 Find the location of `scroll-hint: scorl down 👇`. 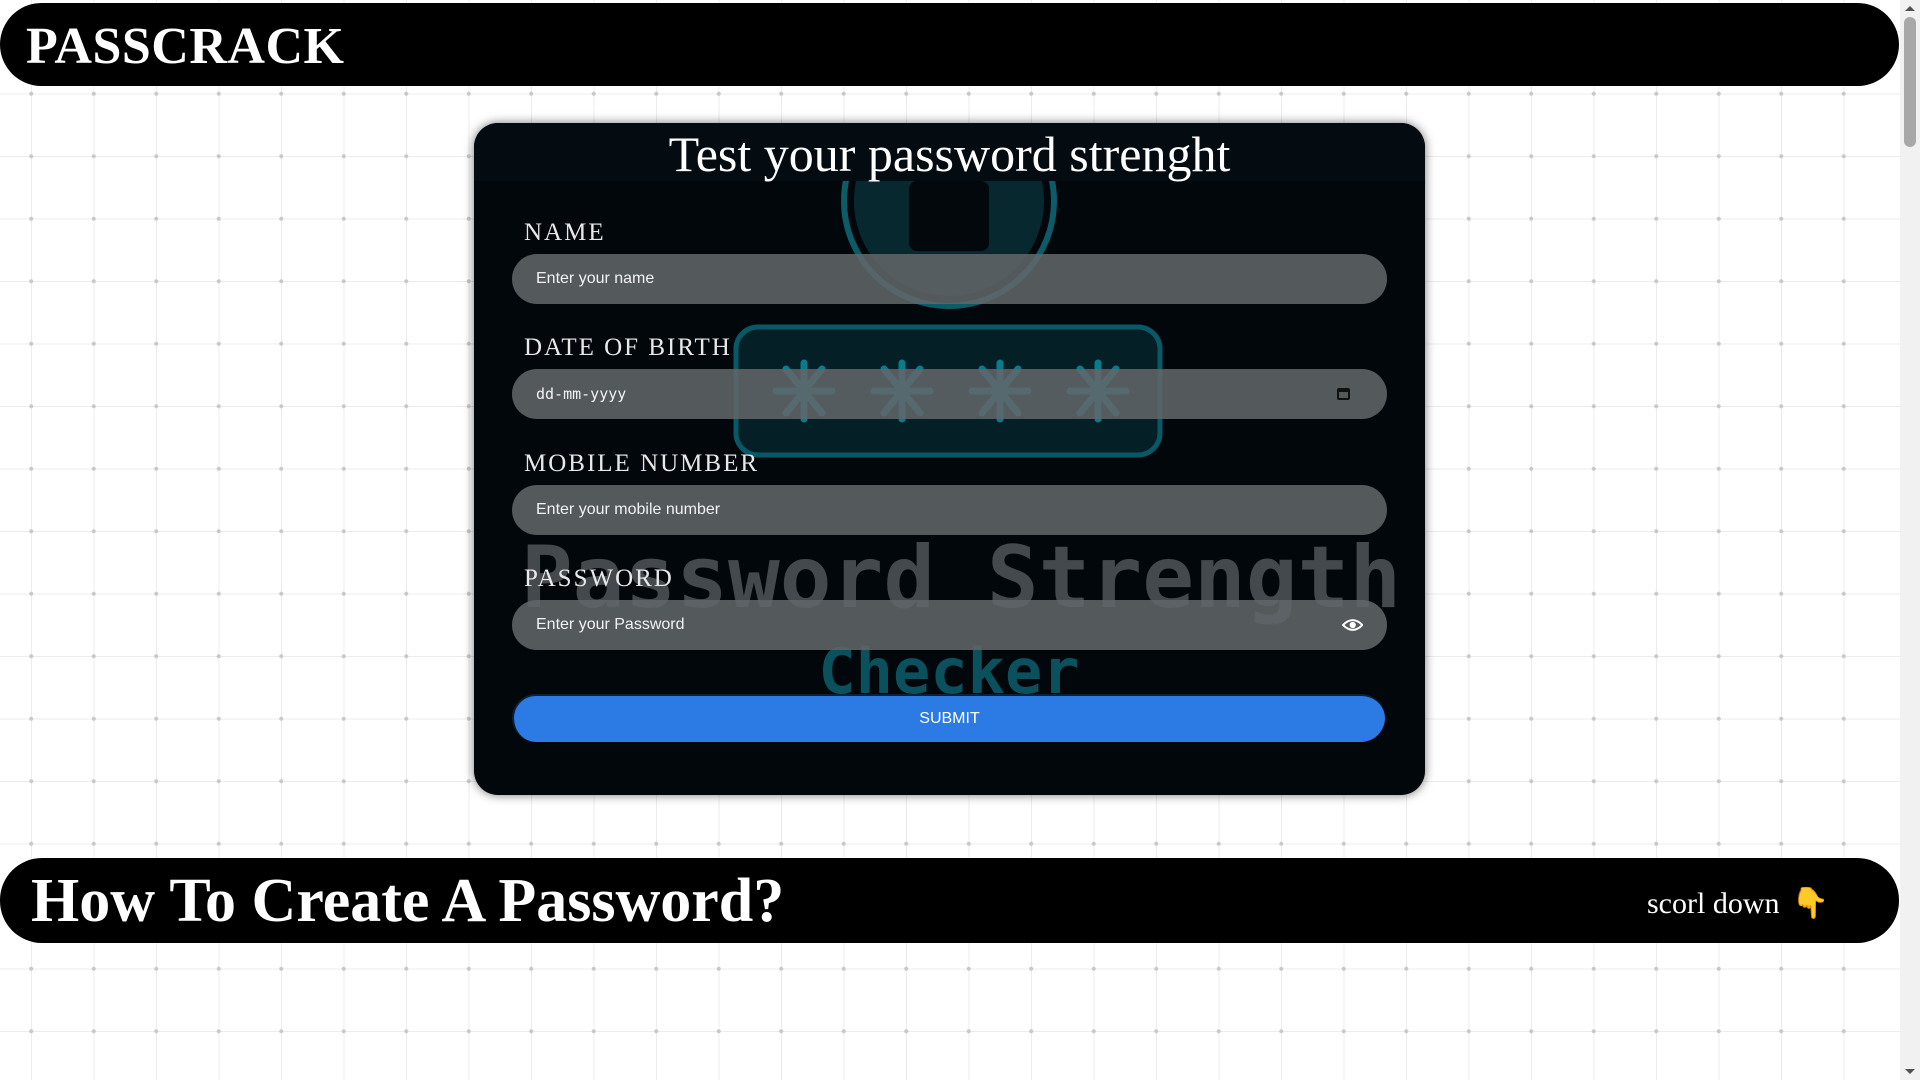

scroll-hint: scorl down 👇 is located at coordinates (1738, 904).